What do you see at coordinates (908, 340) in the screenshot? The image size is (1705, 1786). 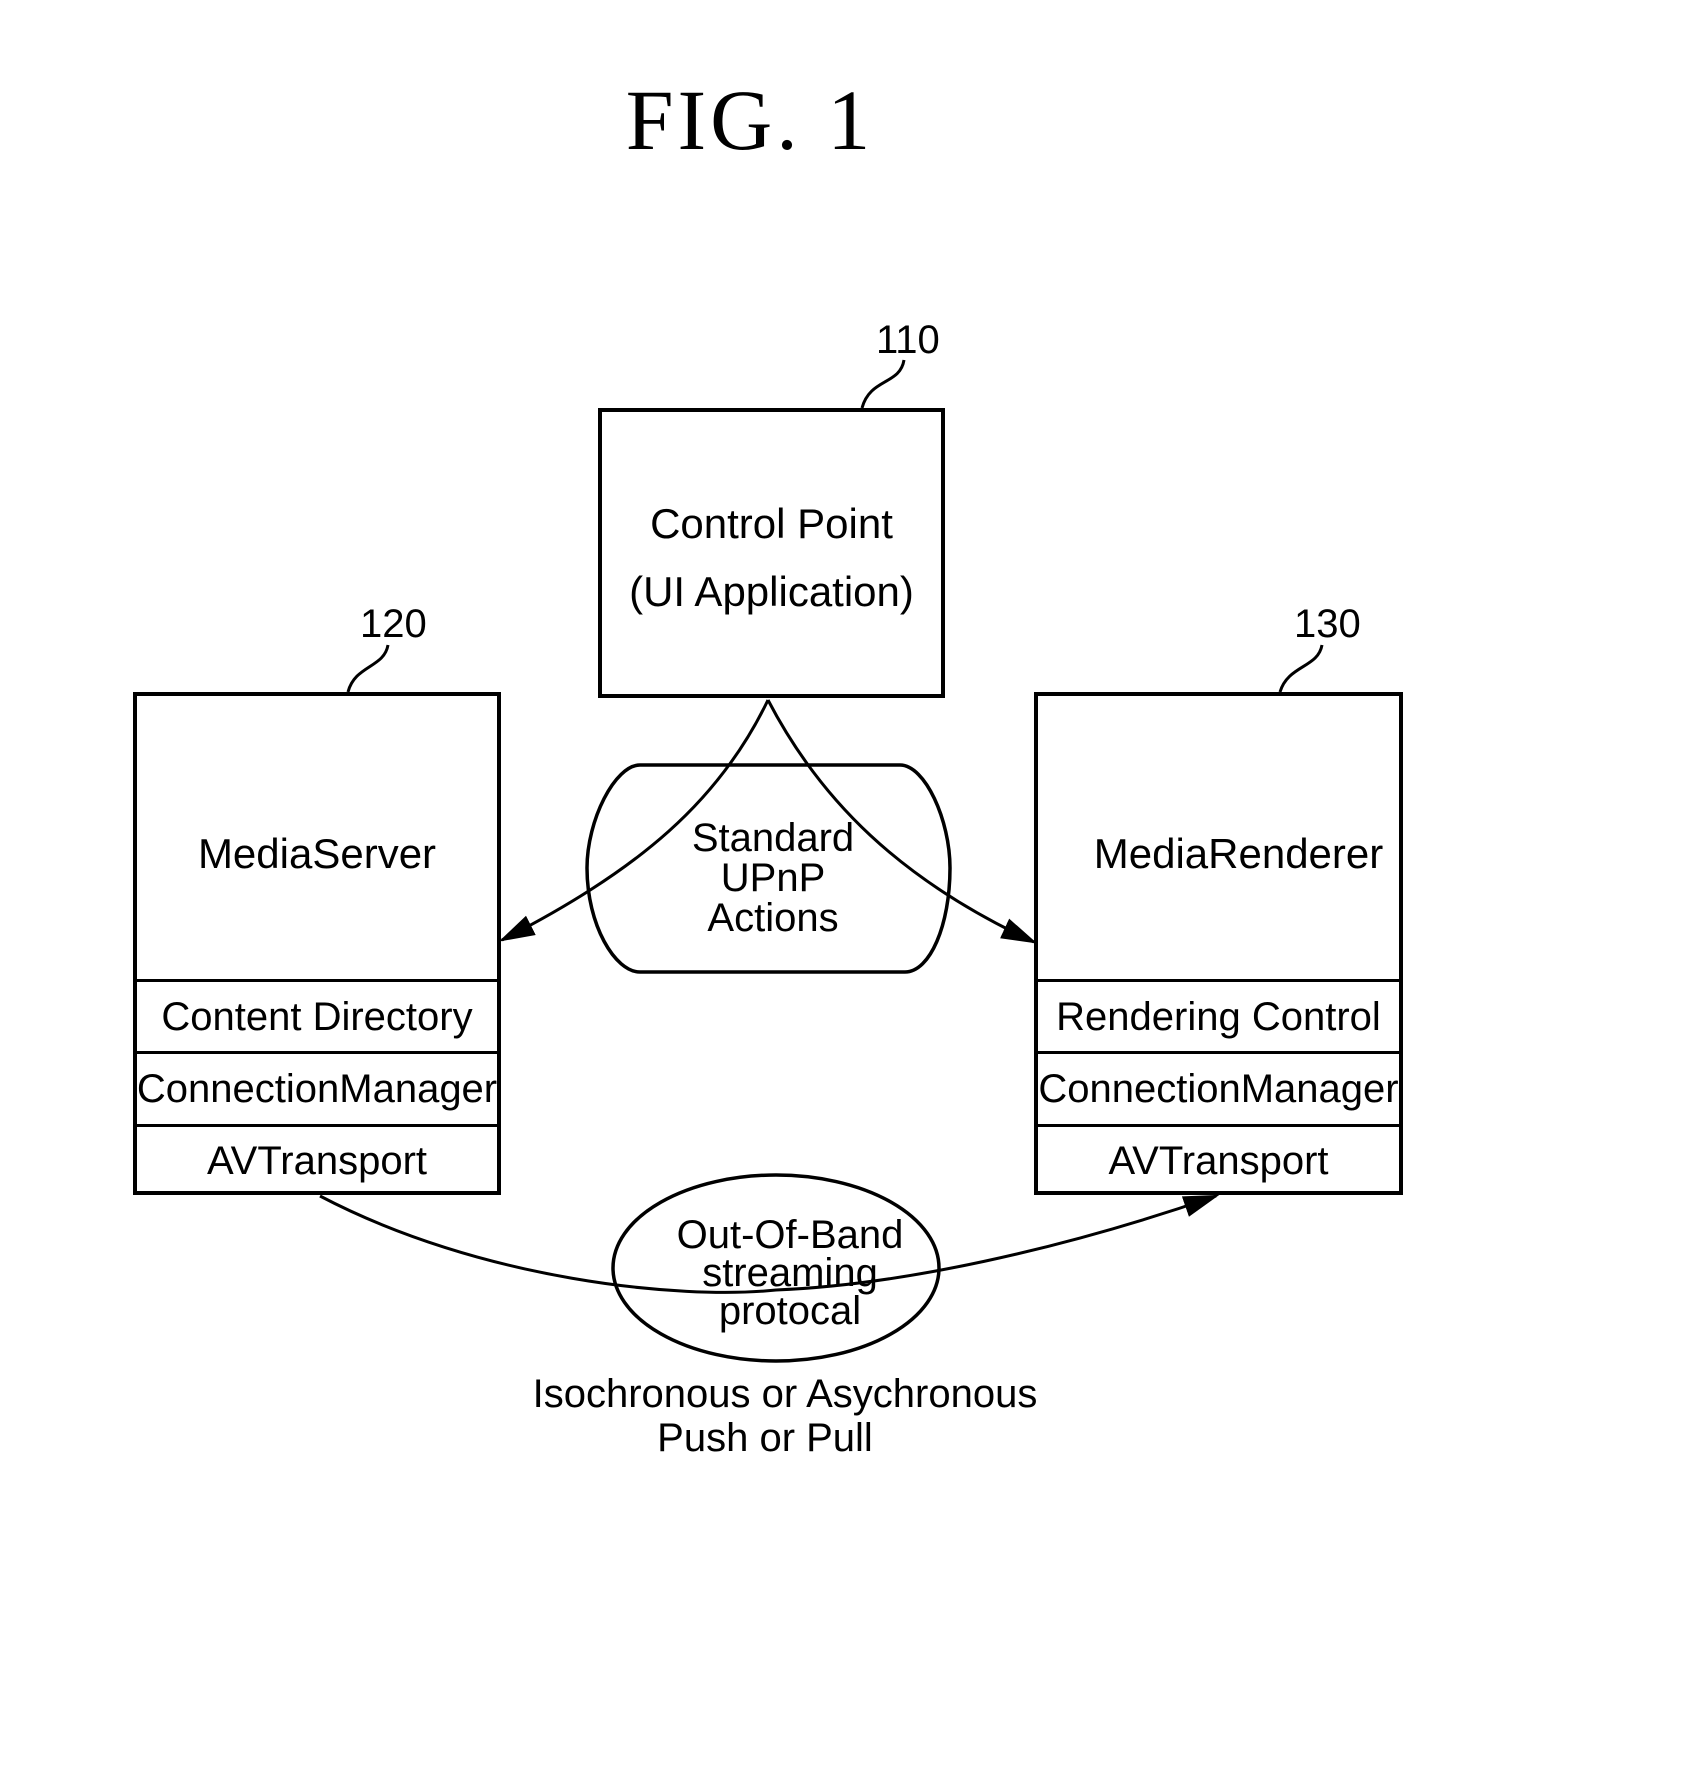 I see `ref-110: 110` at bounding box center [908, 340].